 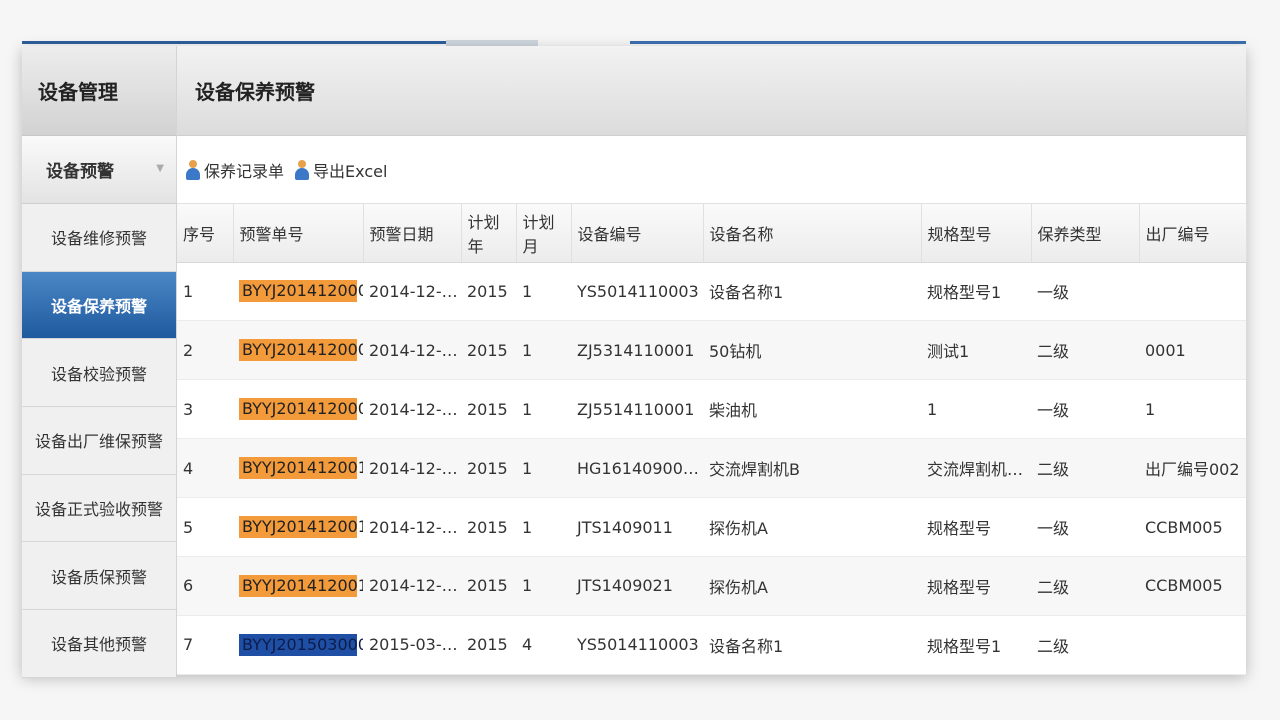 I want to click on sidebar-item-repair-warning: 设备维修预警, so click(x=99, y=238).